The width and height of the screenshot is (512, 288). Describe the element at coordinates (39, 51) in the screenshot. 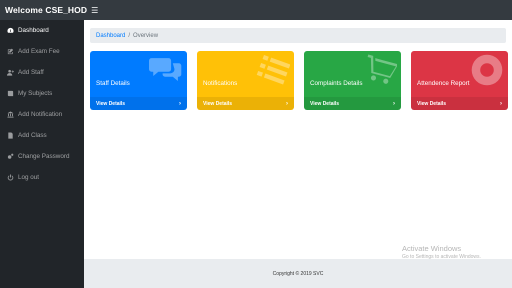

I see `sidebar-item-label: Add Exam Fee` at that location.